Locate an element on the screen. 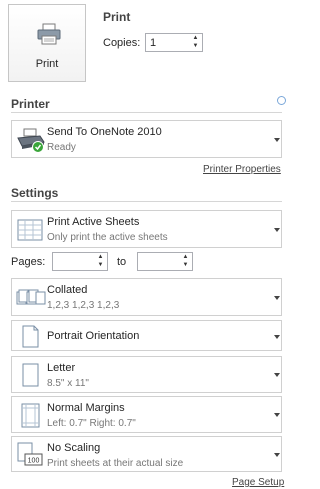 This screenshot has height=489, width=320. info-icon is located at coordinates (281, 100).